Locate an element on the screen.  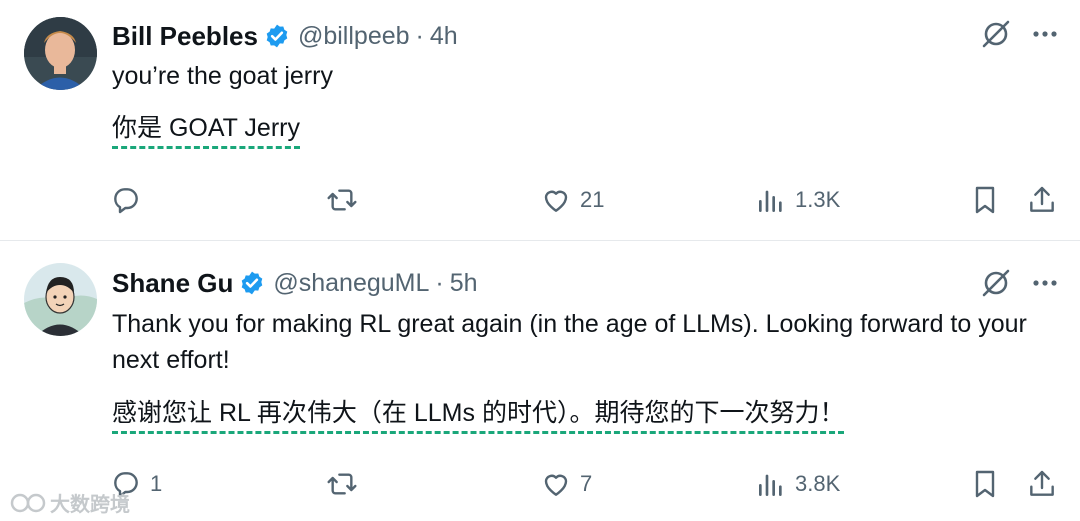
tweet-actions: 1 7 3.8K is located at coordinates (540, 484).